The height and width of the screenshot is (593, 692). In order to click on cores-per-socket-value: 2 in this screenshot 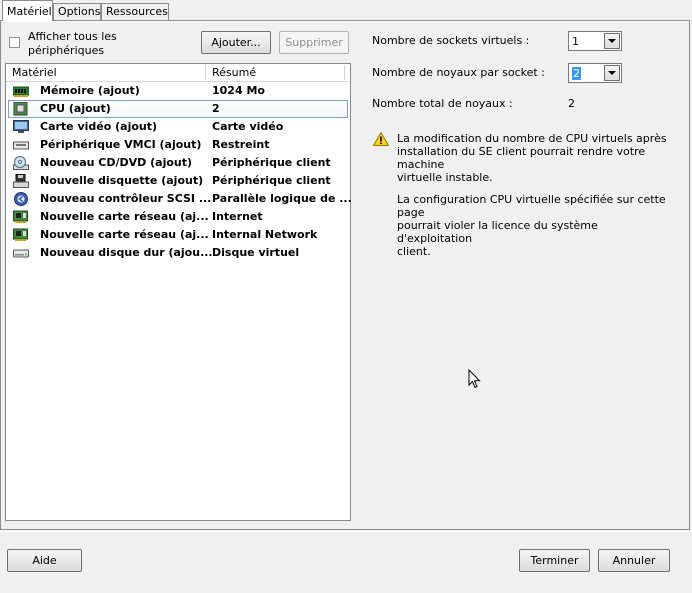, I will do `click(576, 73)`.